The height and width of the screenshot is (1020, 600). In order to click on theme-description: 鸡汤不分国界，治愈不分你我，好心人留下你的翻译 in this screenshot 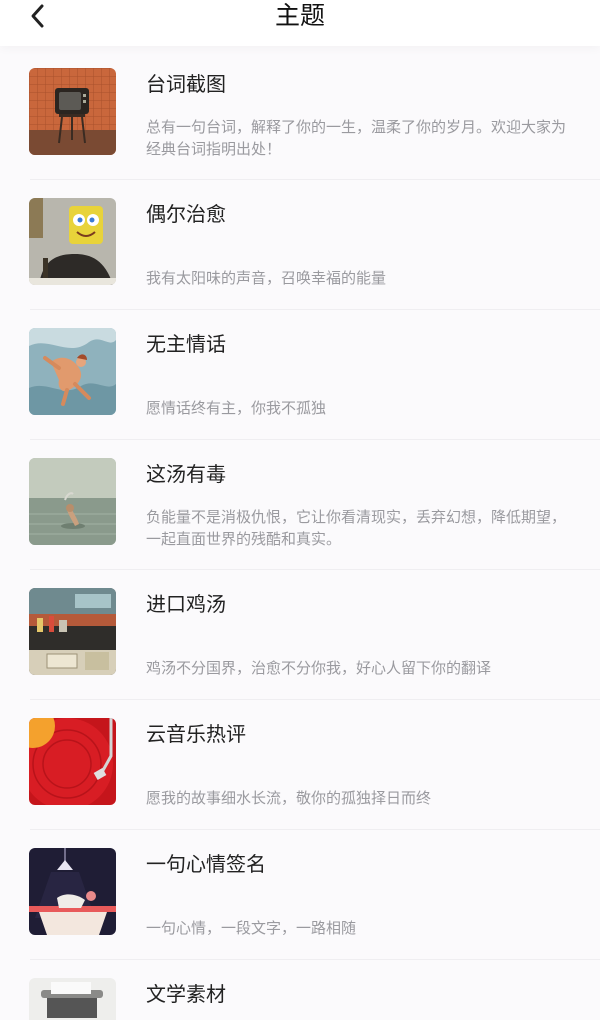, I will do `click(319, 668)`.